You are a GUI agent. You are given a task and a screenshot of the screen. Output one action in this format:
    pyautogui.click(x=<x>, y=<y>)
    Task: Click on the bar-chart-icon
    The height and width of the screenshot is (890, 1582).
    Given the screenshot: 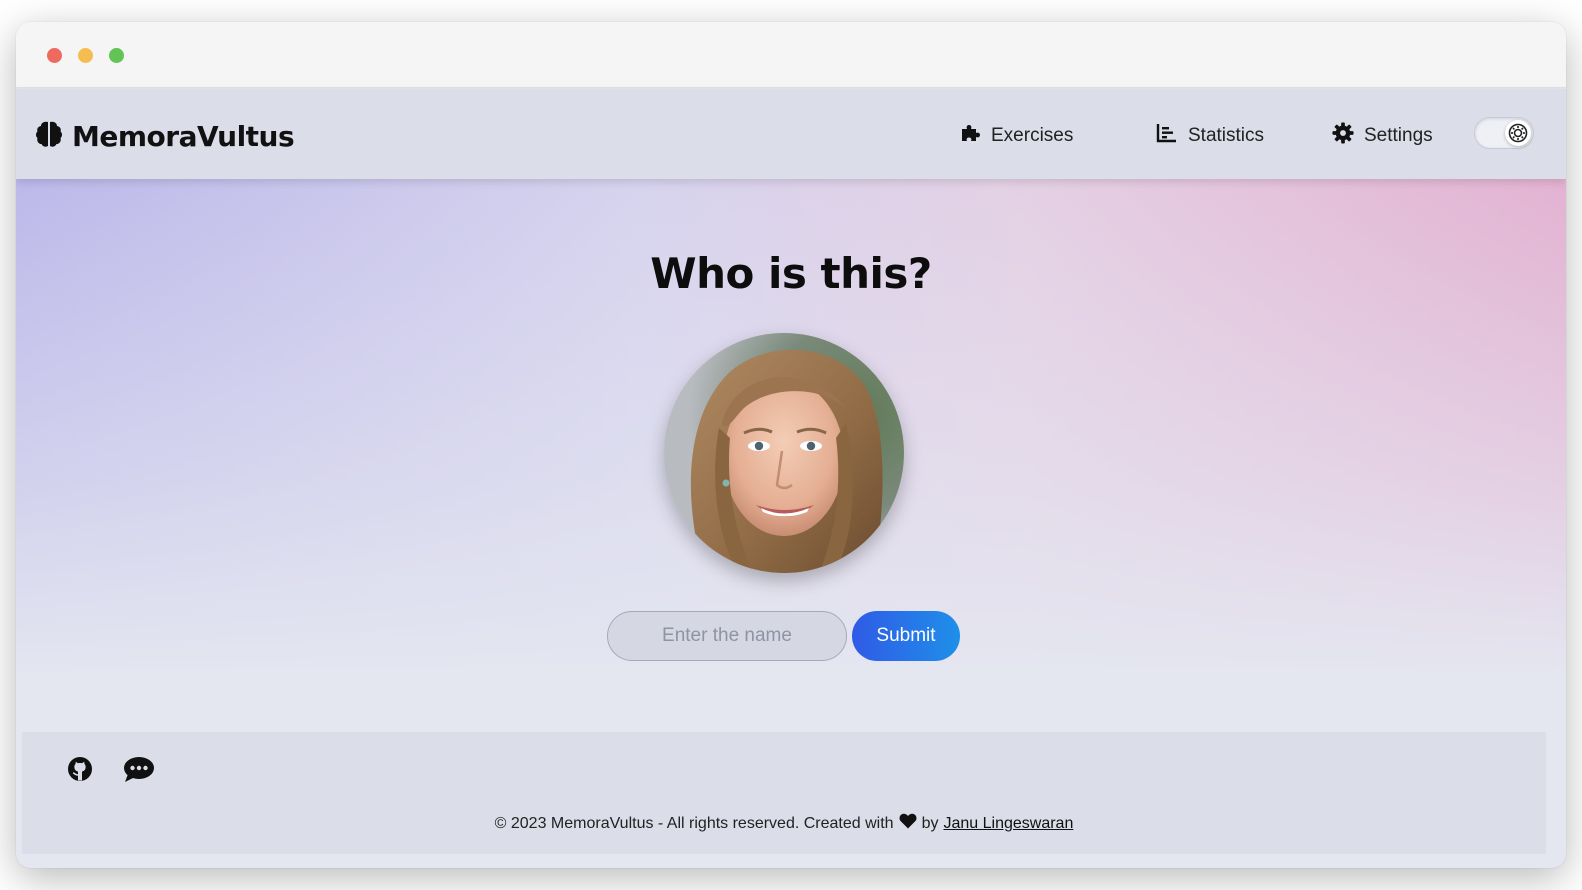 What is the action you would take?
    pyautogui.click(x=1167, y=136)
    